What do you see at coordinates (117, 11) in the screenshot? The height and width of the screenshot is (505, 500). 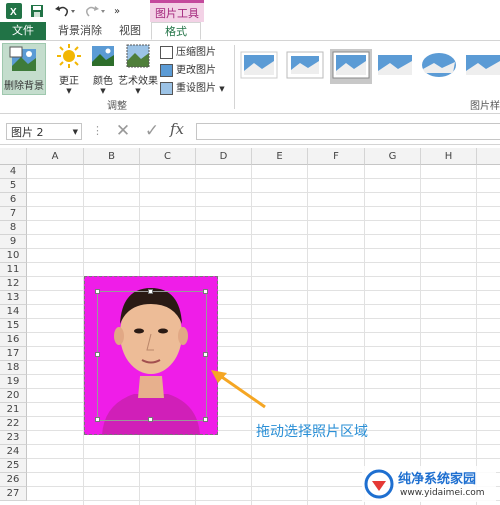 I see `quick-access-more: »` at bounding box center [117, 11].